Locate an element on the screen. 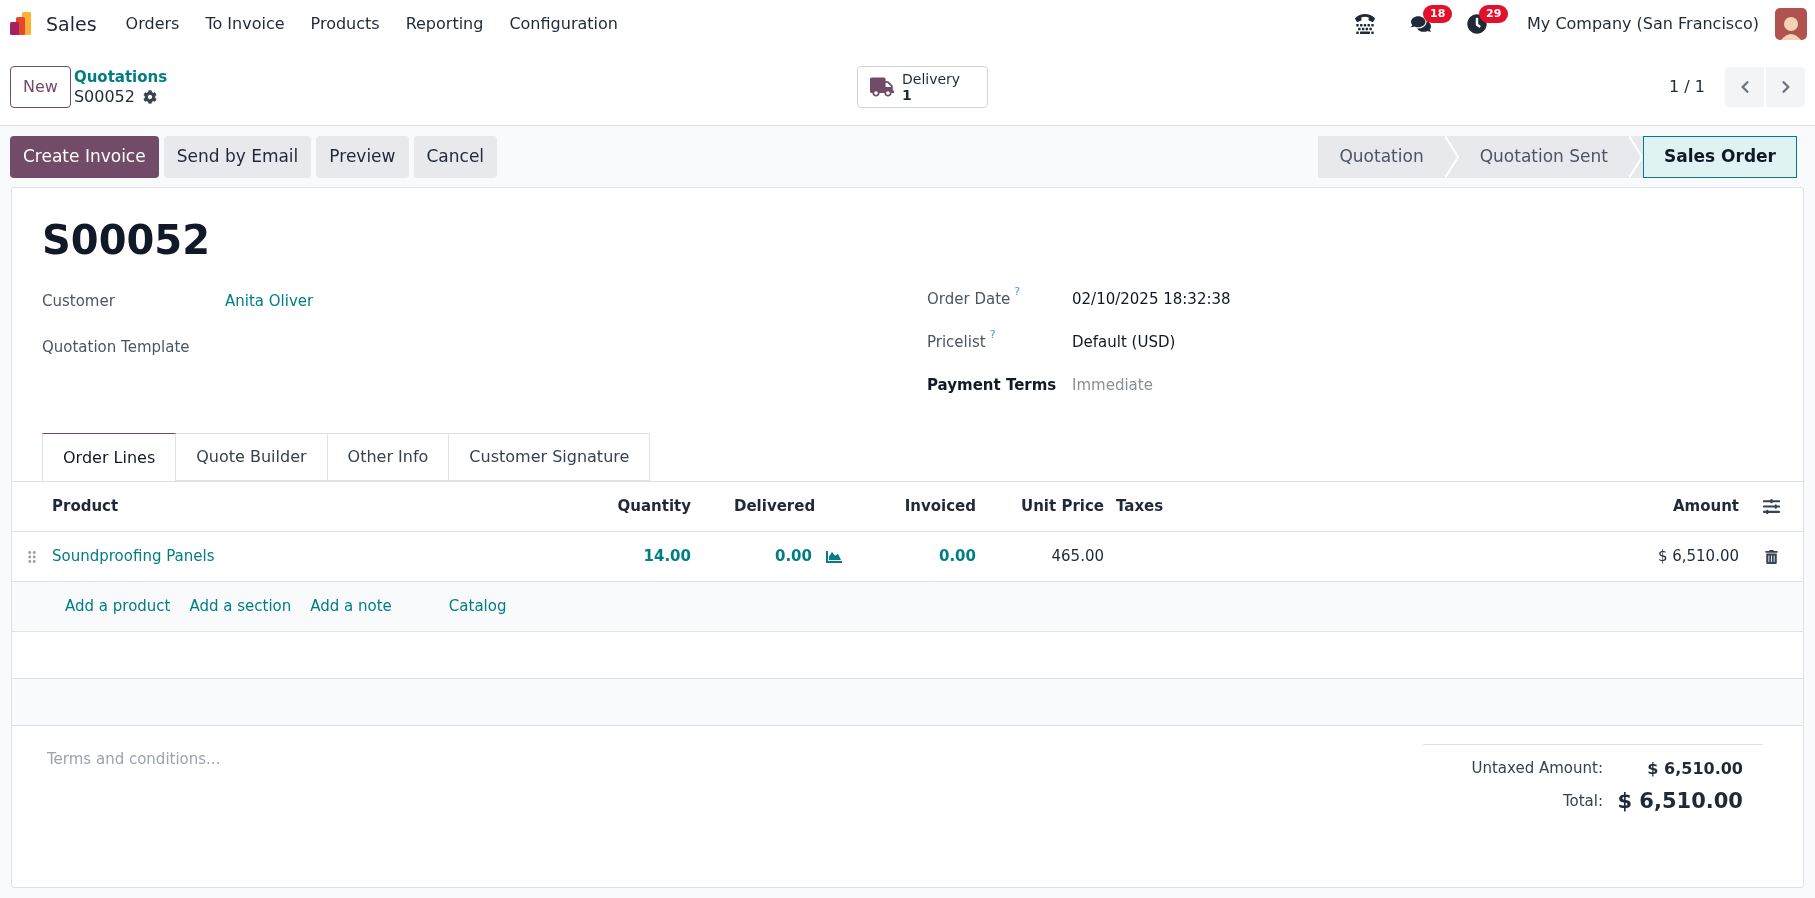 This screenshot has width=1815, height=898. product-cell: Soundproofing Panels is located at coordinates (321, 556).